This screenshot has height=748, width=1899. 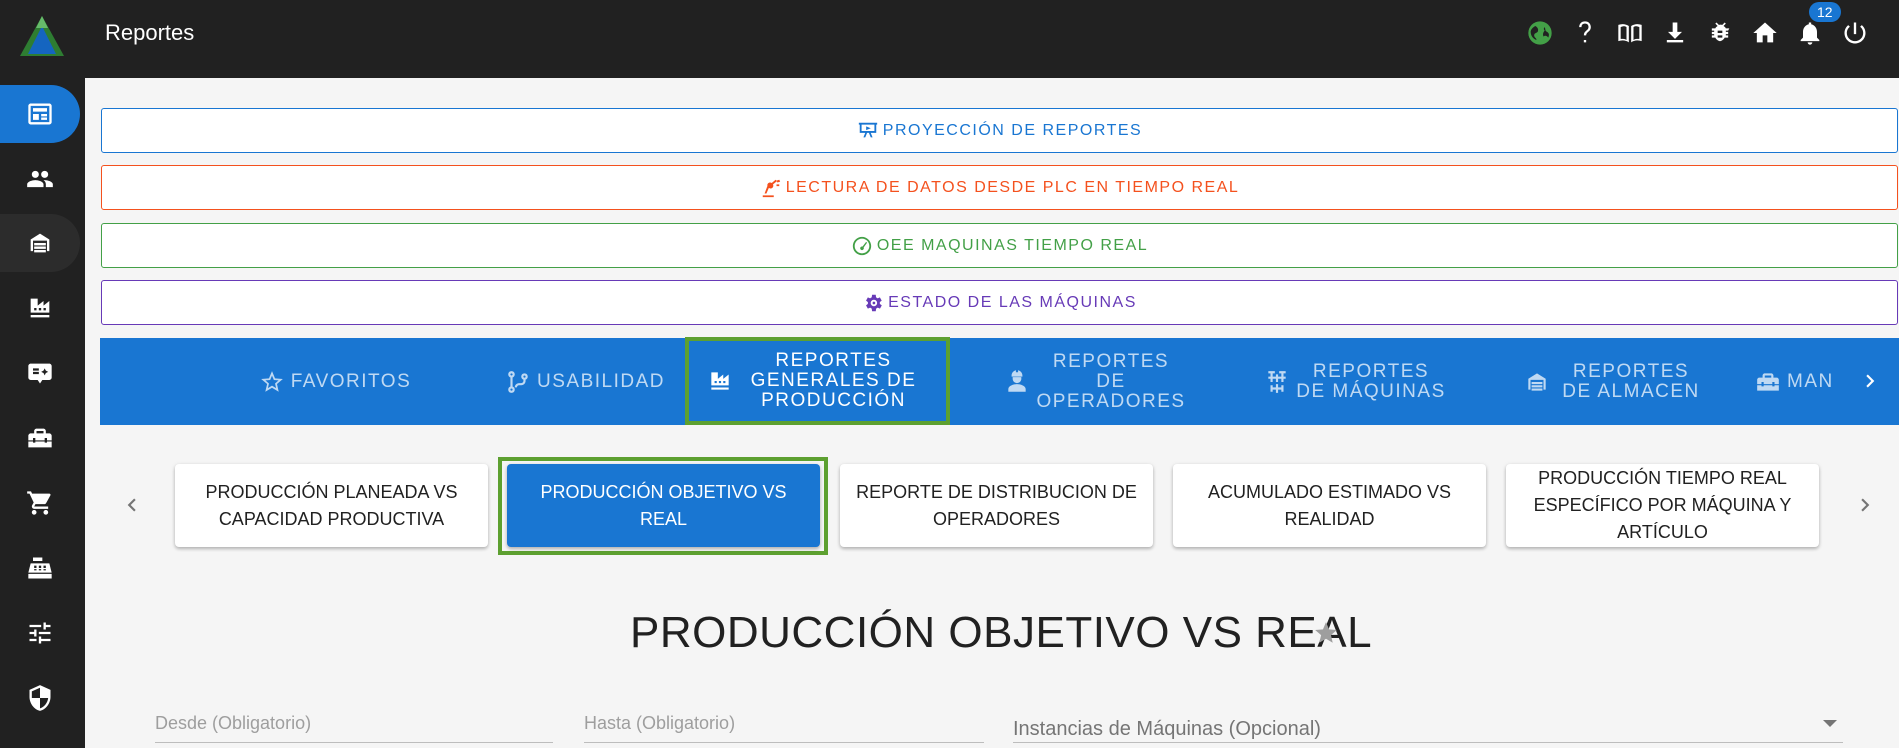 What do you see at coordinates (862, 245) in the screenshot?
I see `speedometer-icon` at bounding box center [862, 245].